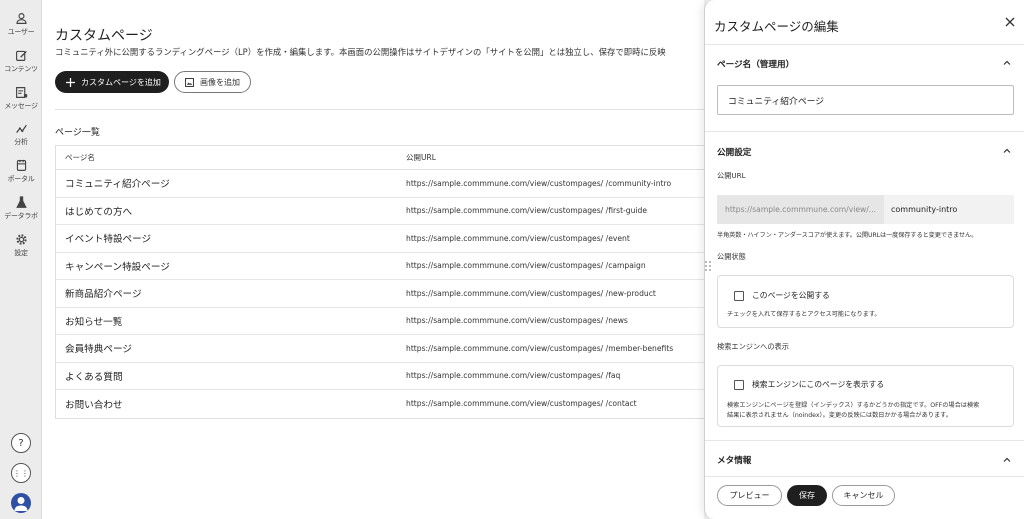 The height and width of the screenshot is (519, 1024). I want to click on portal-icon, so click(21, 165).